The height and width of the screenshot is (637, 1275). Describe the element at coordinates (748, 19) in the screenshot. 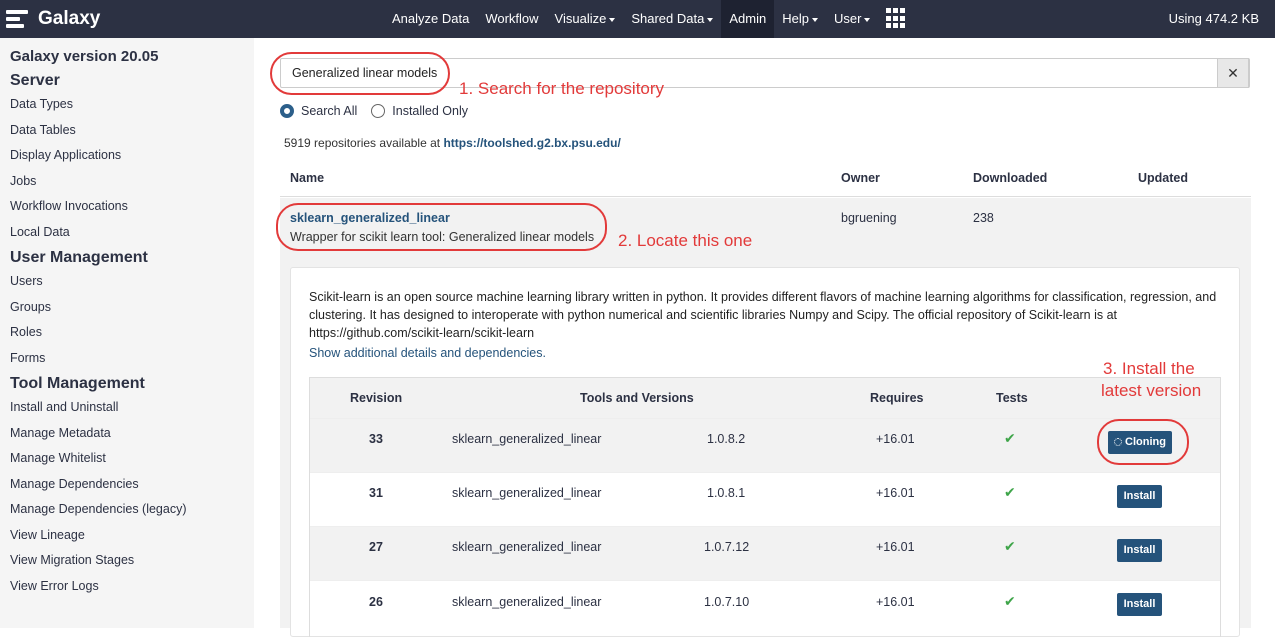

I see `nav-admin: Admin` at that location.